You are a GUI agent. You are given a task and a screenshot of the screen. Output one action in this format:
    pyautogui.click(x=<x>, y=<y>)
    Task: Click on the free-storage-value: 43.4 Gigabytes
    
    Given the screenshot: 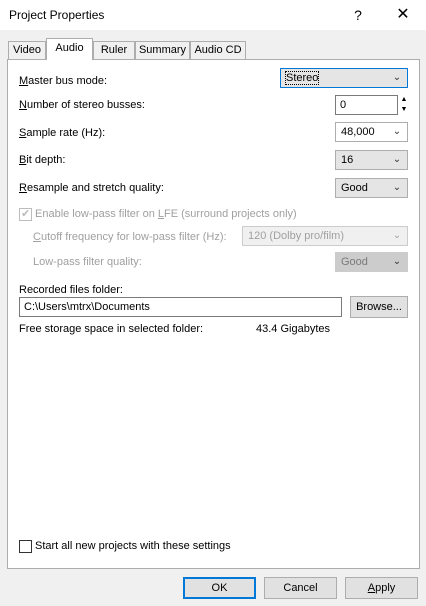 What is the action you would take?
    pyautogui.click(x=293, y=329)
    